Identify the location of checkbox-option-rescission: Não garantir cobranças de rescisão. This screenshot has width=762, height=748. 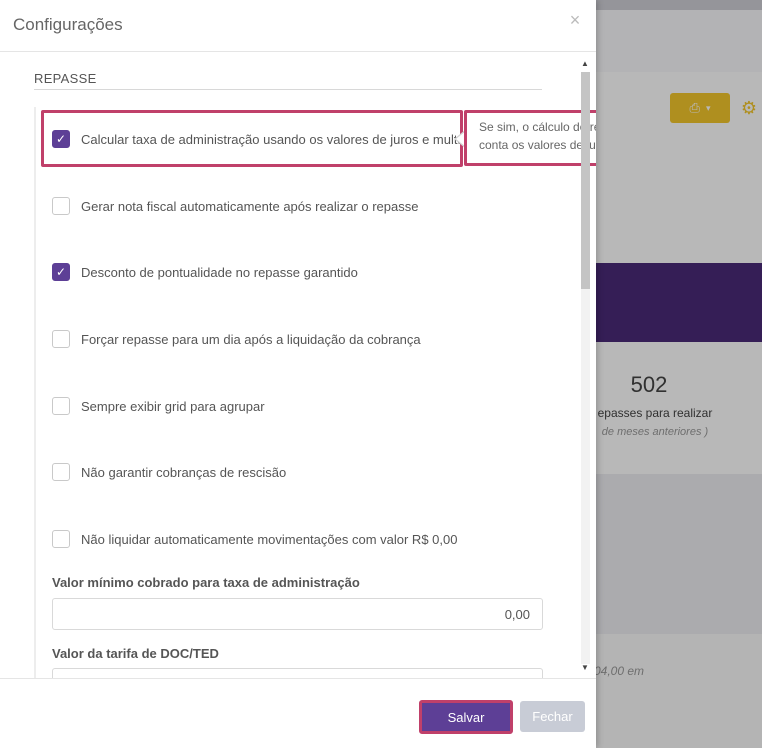
(169, 472).